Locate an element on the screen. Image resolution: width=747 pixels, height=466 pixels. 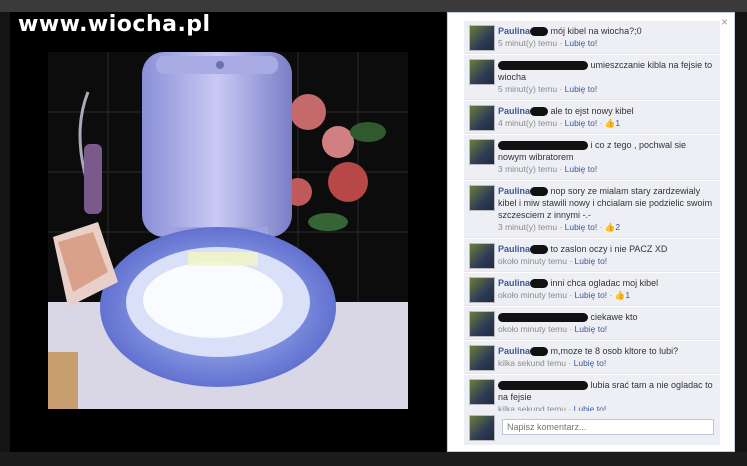
comment-meta: 3 minut(y) temu · Lubię to! · 👍2 is located at coordinates (559, 227).